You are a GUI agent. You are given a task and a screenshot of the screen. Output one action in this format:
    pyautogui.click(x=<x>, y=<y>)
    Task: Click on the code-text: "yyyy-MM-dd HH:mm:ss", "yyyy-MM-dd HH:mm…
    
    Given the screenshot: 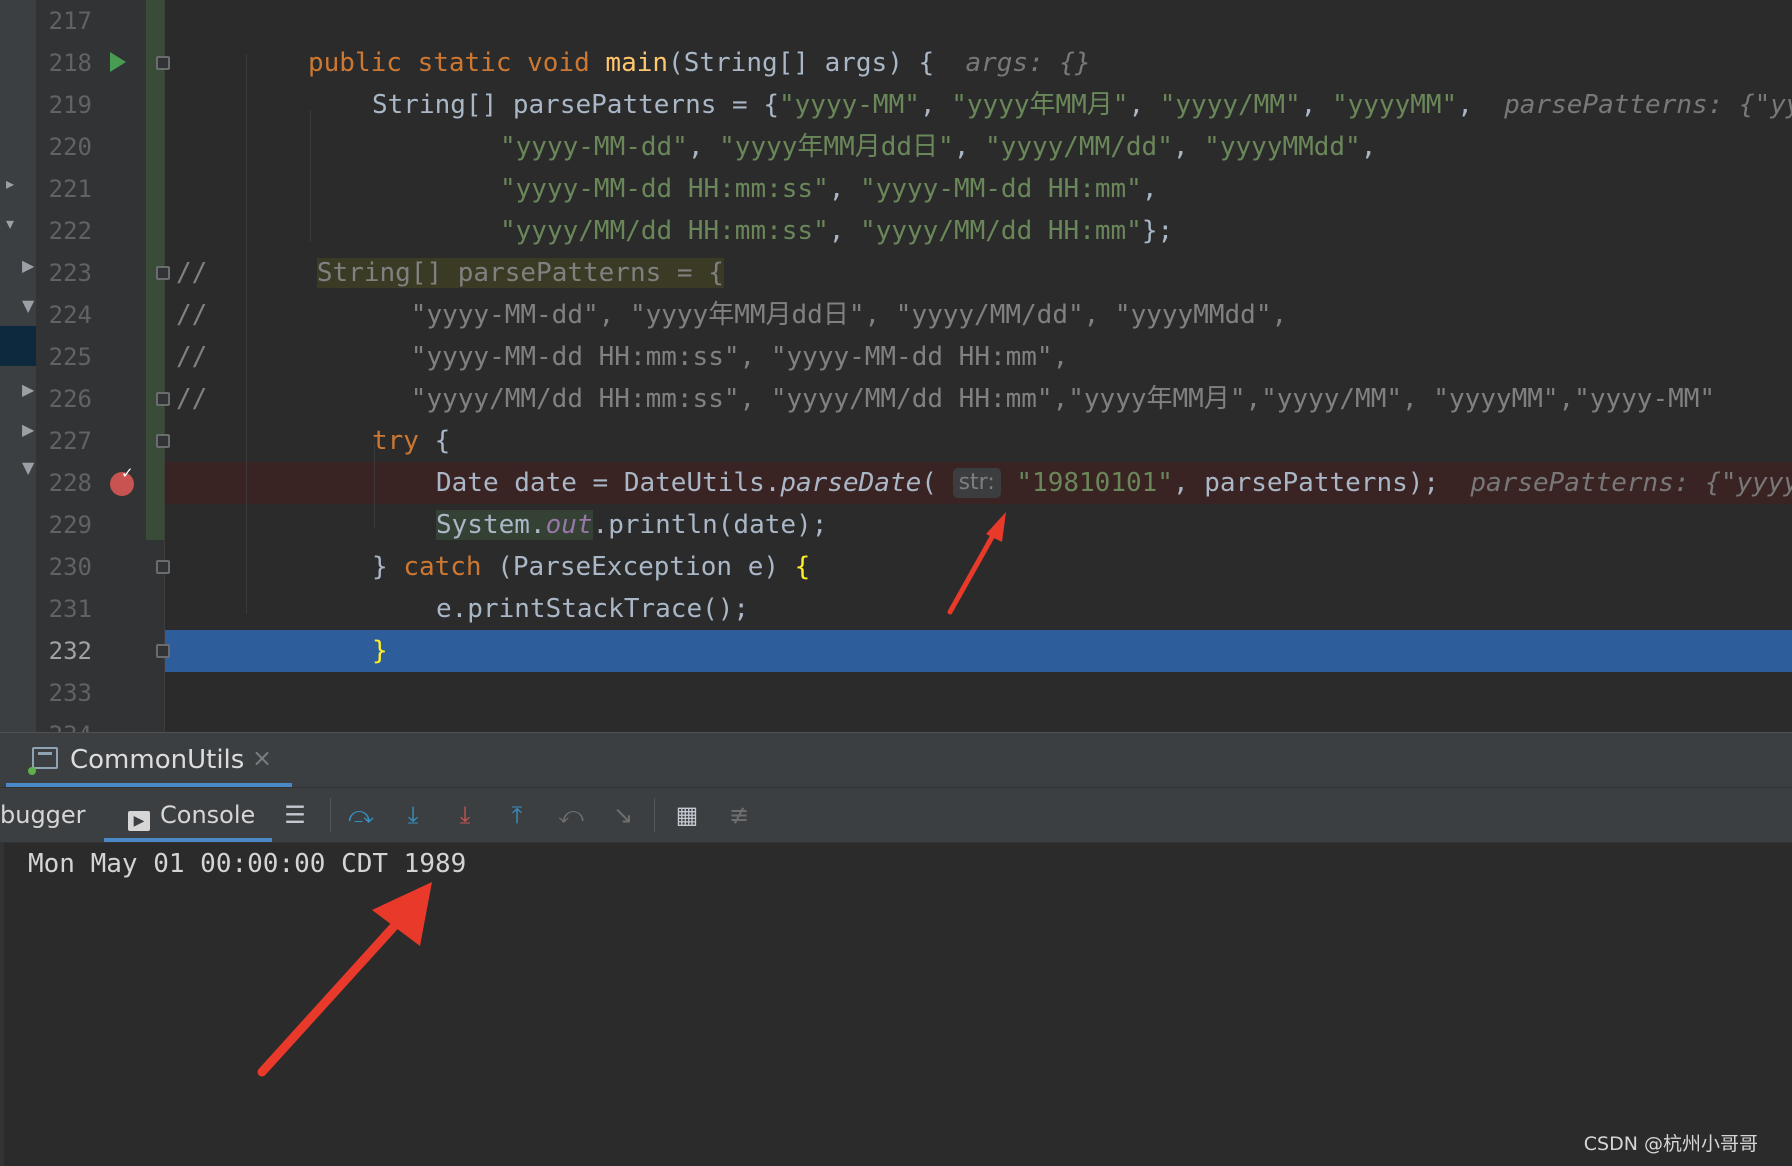 What is the action you would take?
    pyautogui.click(x=828, y=189)
    